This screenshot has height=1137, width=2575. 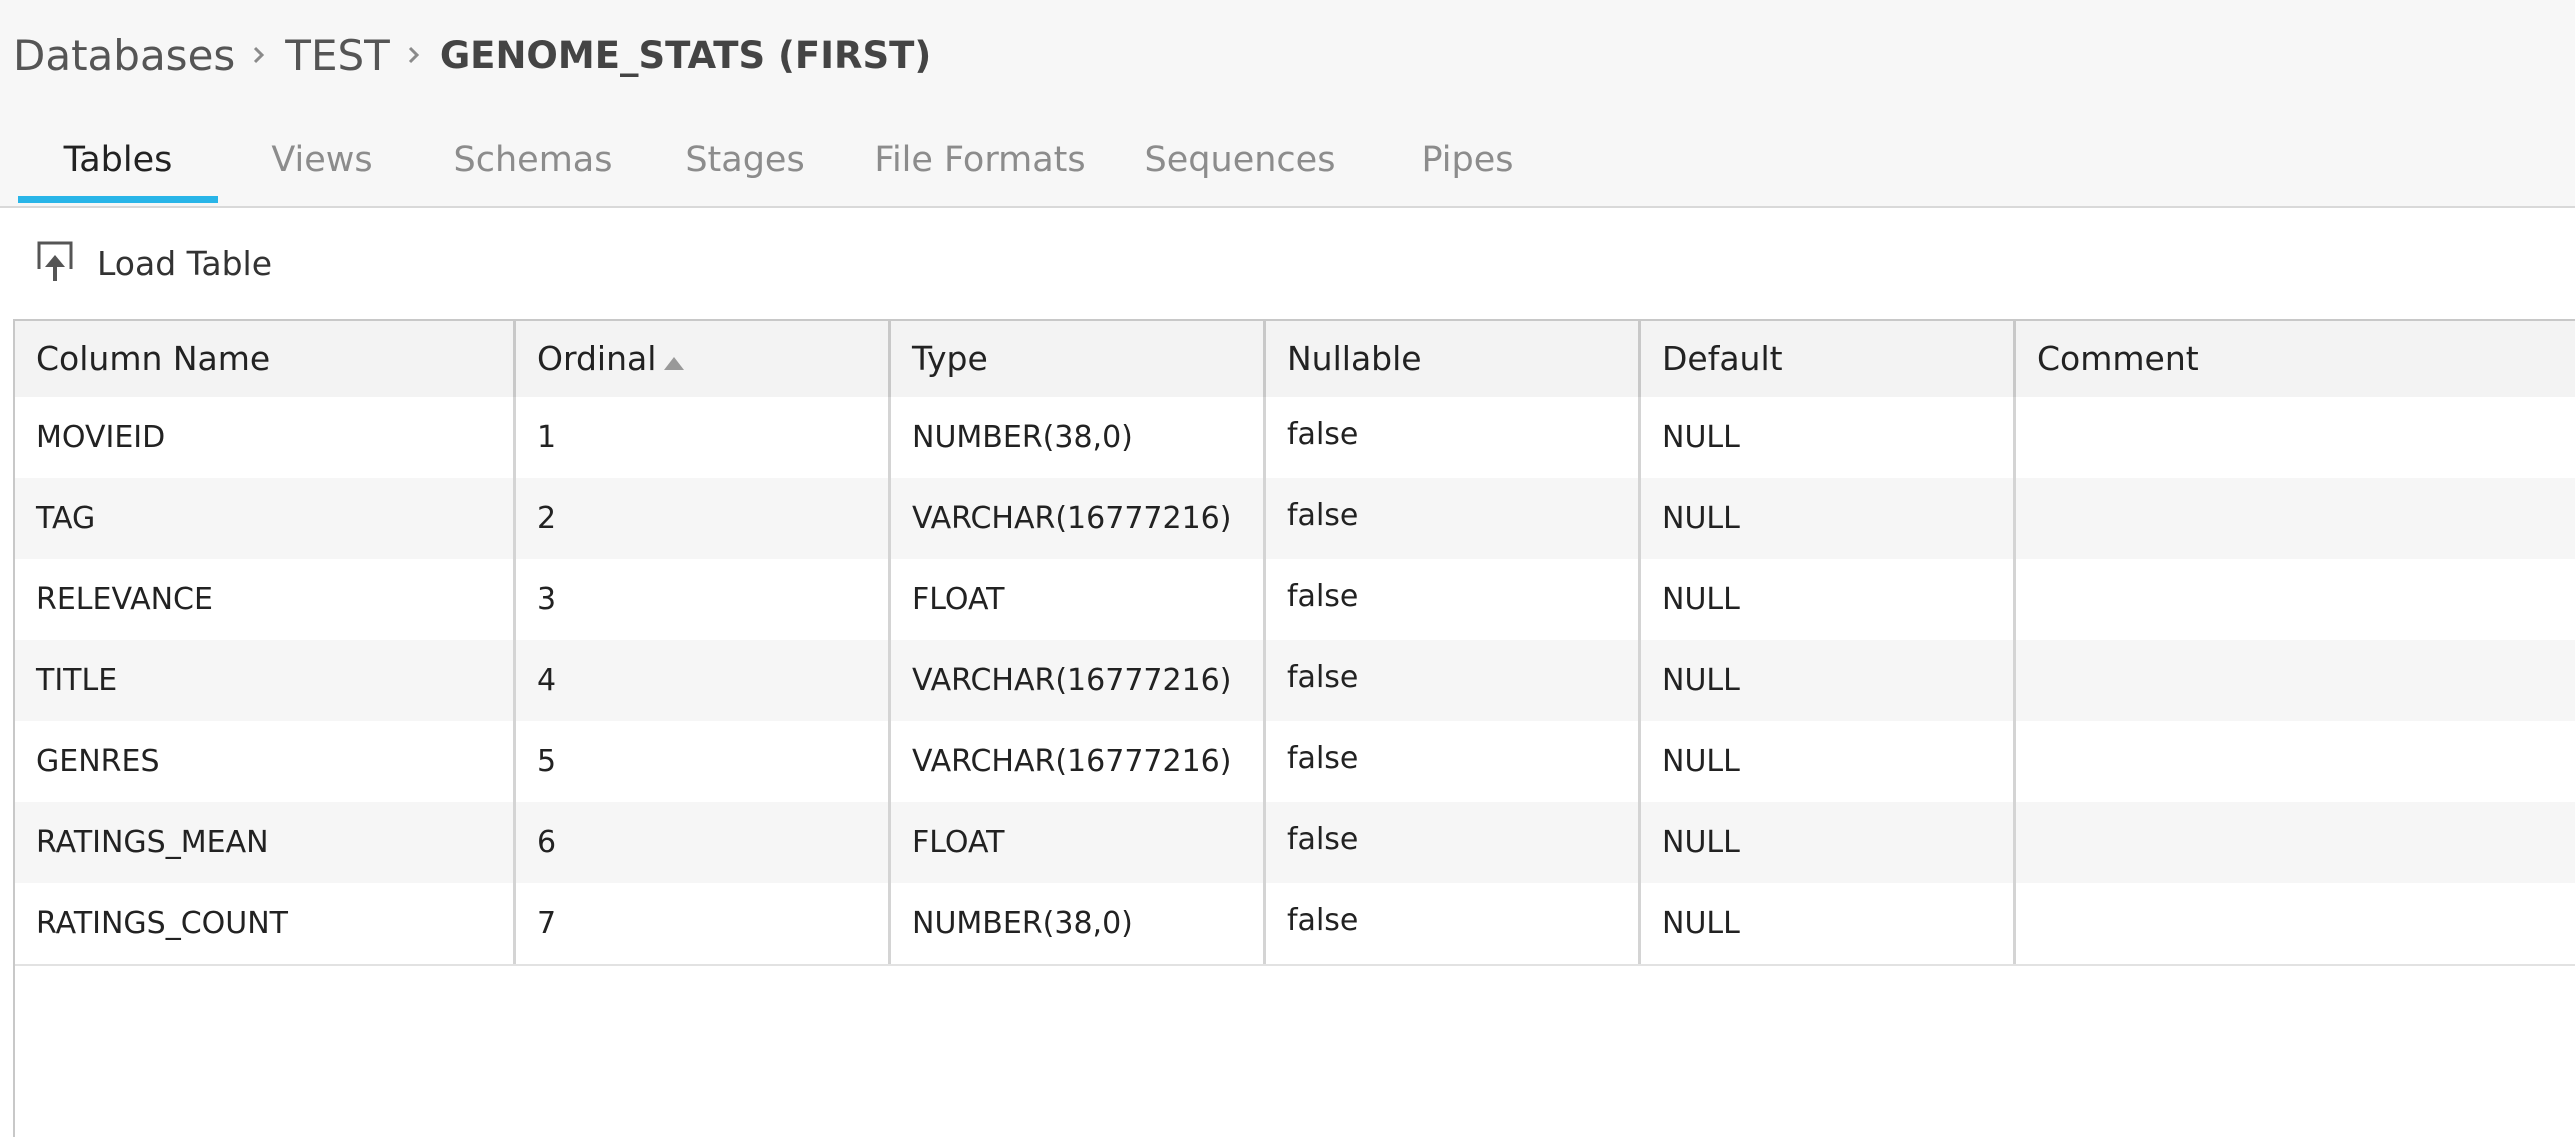 I want to click on cell-ordinal: 7, so click(x=703, y=923).